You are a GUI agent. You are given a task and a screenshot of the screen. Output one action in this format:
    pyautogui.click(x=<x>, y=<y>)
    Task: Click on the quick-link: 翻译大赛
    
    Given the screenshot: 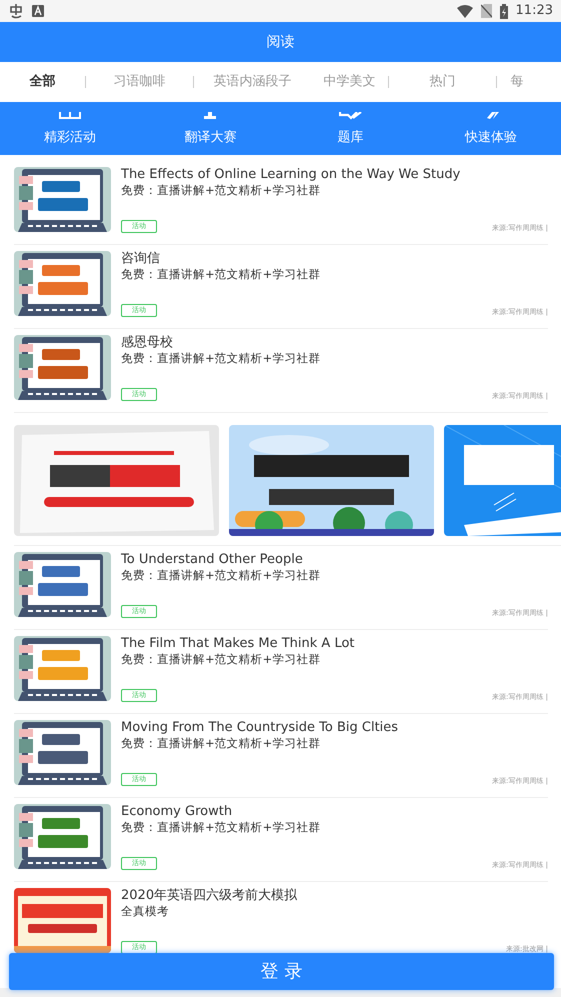 What is the action you would take?
    pyautogui.click(x=210, y=129)
    